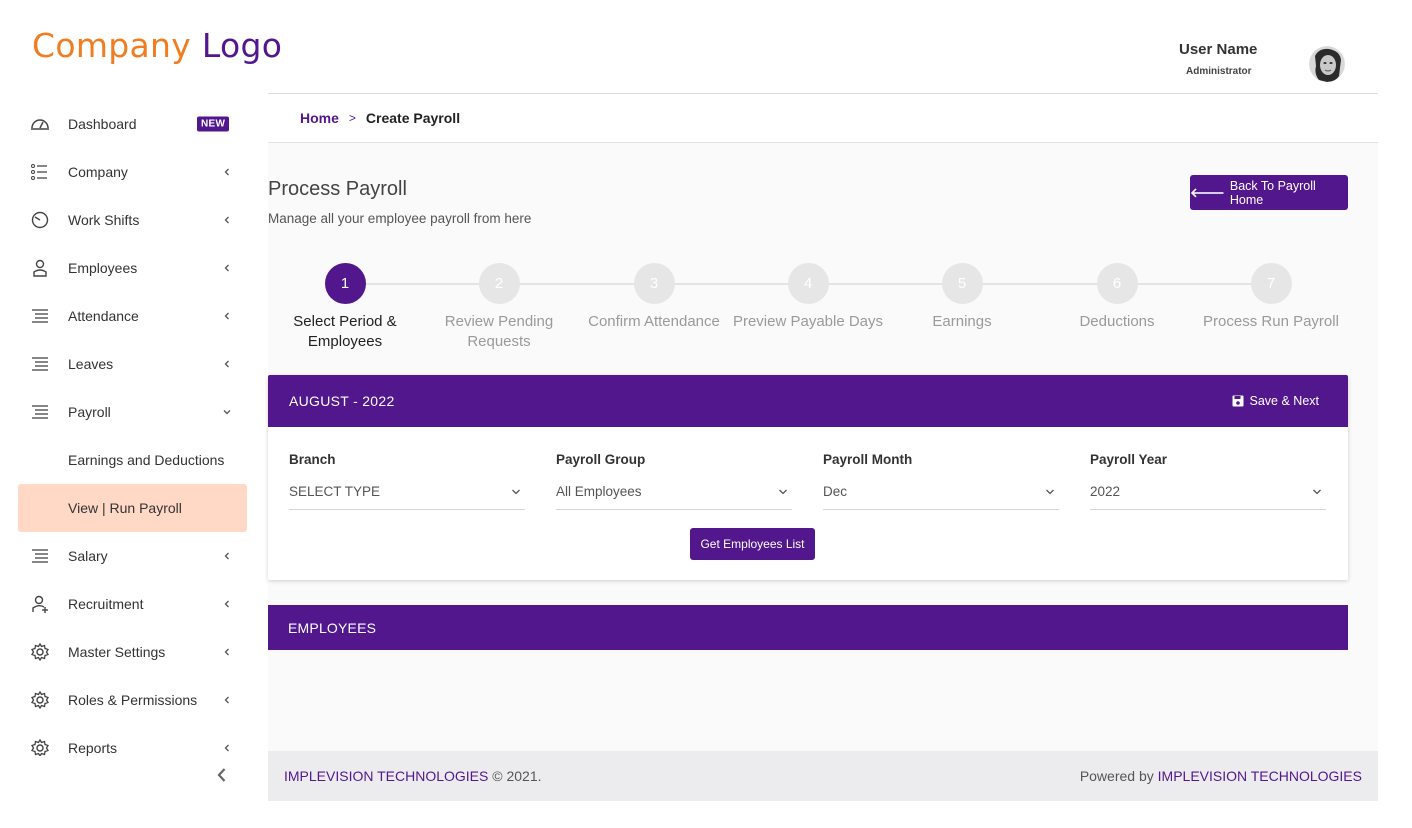 This screenshot has height=828, width=1412. I want to click on breadcrumb-home-link: Home, so click(319, 118).